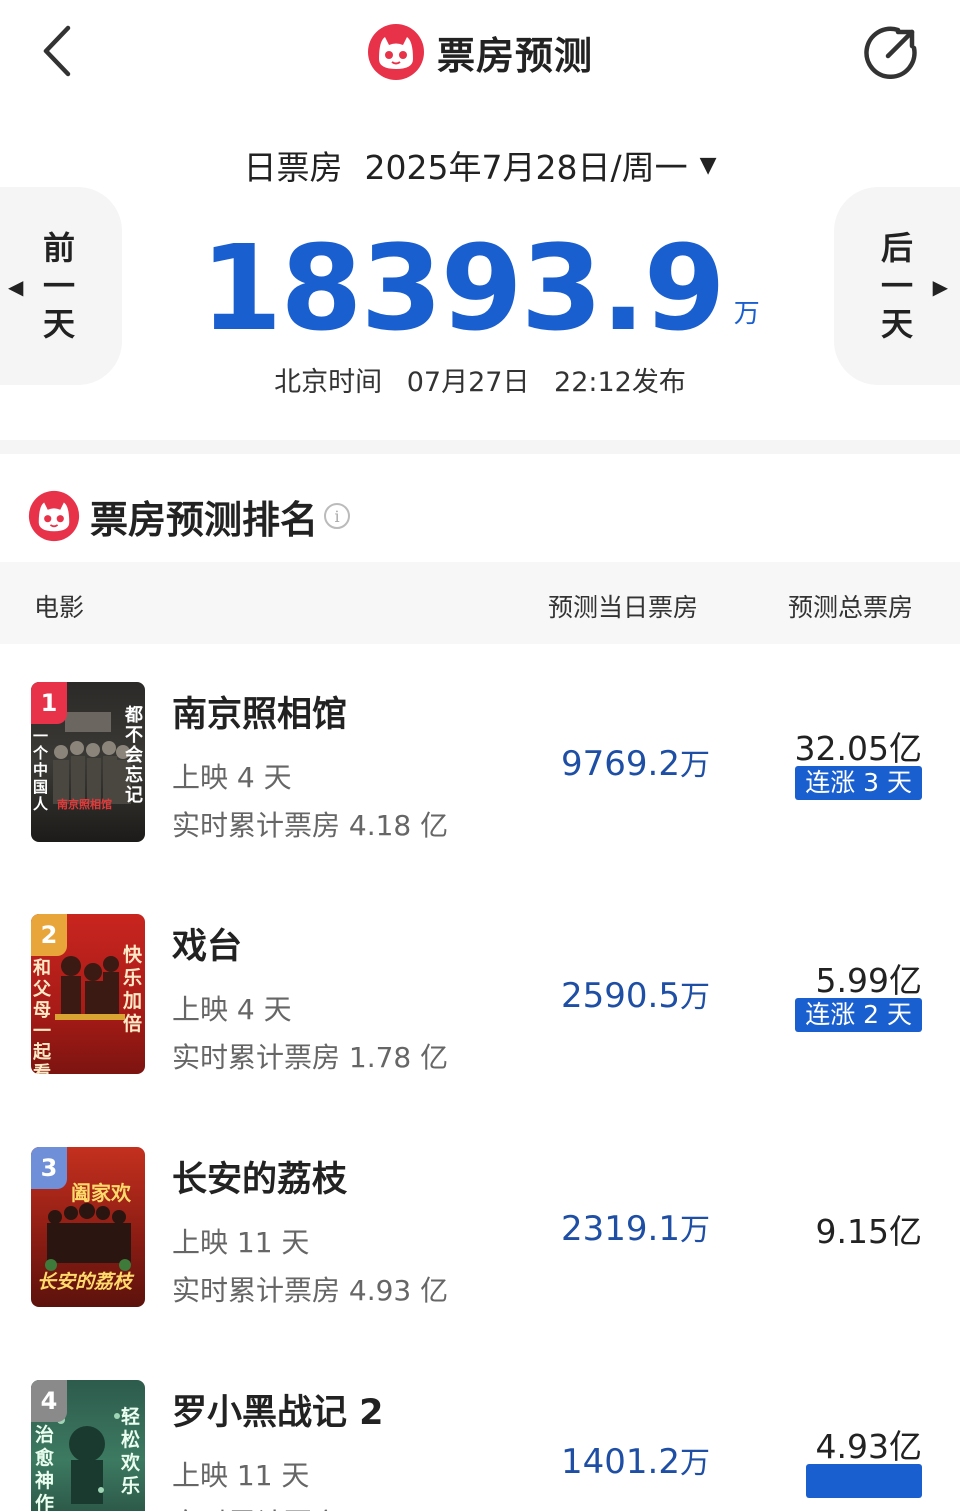 The height and width of the screenshot is (1511, 960). I want to click on daily-total-value: 18393.9, so click(462, 288).